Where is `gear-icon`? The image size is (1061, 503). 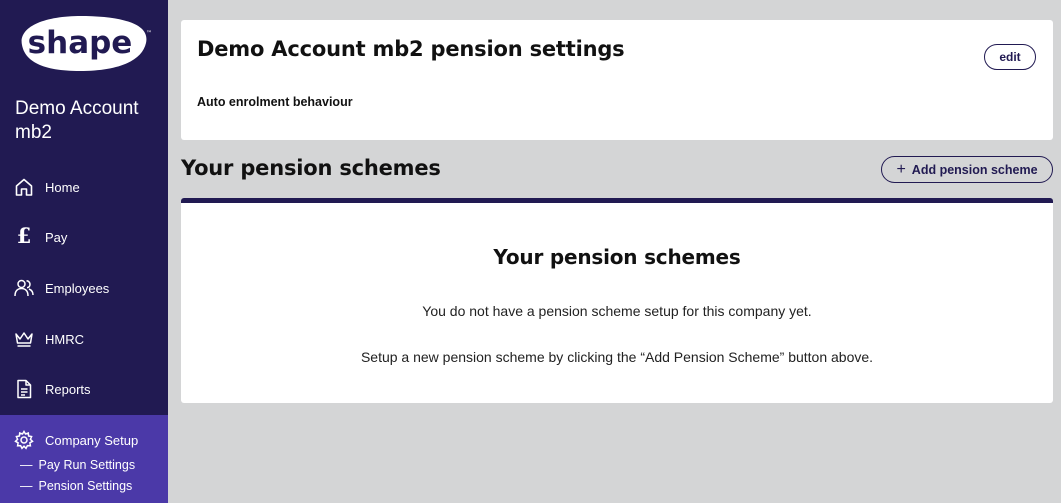
gear-icon is located at coordinates (24, 440).